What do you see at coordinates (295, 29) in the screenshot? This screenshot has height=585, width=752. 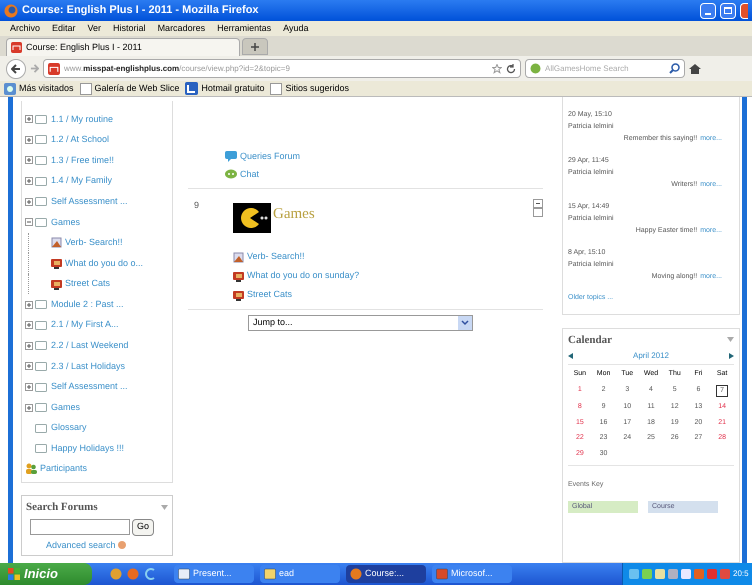 I see `menu-item: Ayuda` at bounding box center [295, 29].